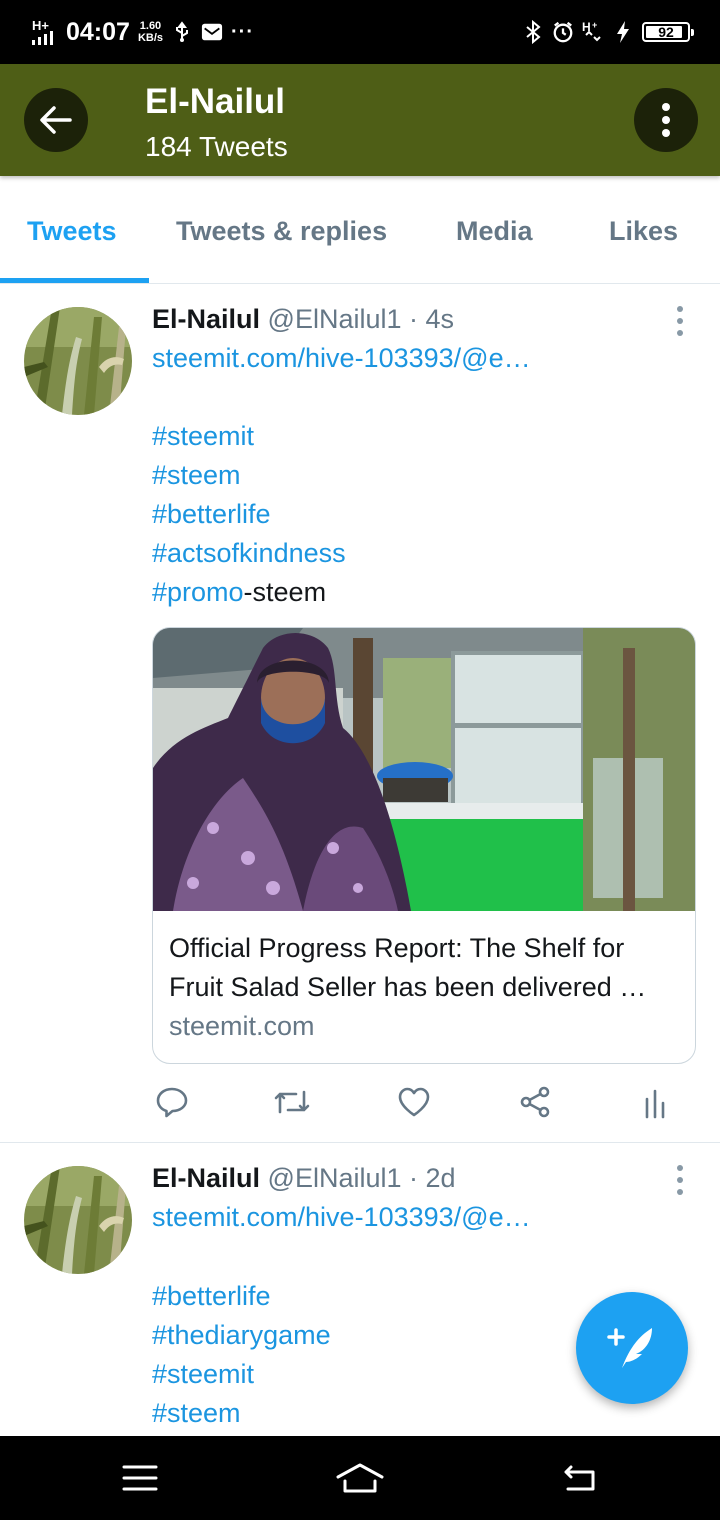  I want to click on more-vertical-icon, so click(666, 120).